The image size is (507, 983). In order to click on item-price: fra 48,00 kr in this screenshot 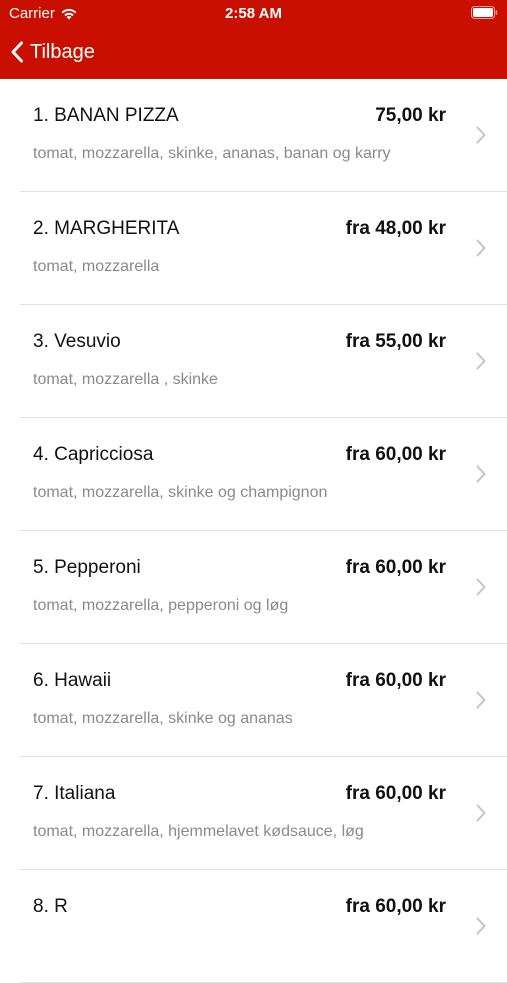, I will do `click(395, 228)`.